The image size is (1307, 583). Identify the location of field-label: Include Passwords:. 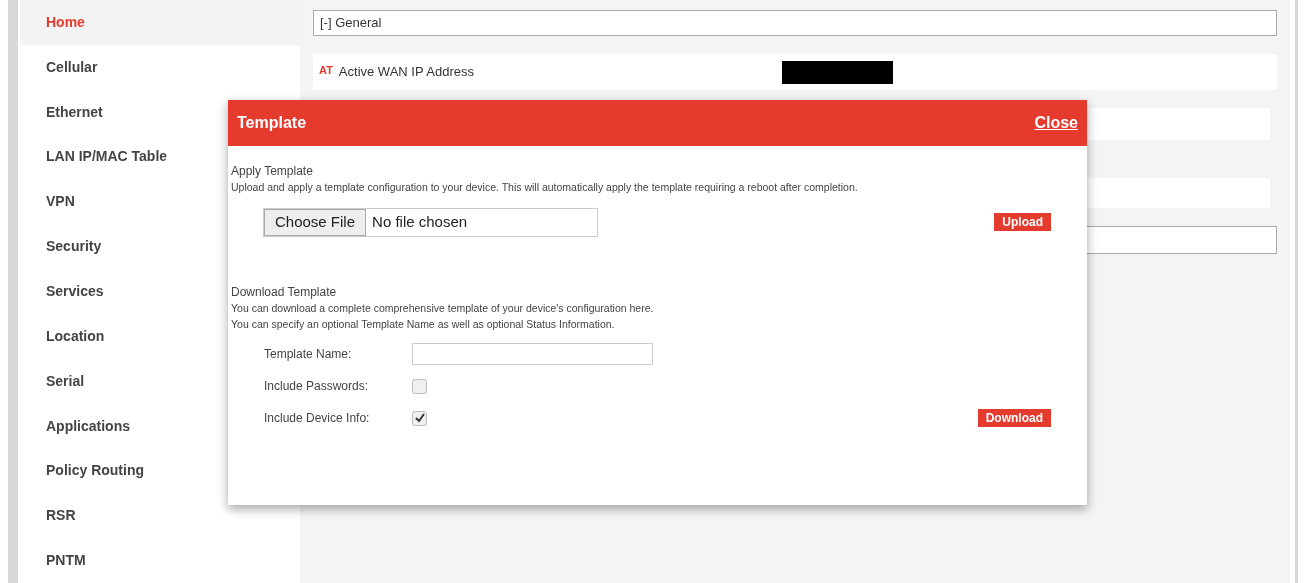
(317, 387).